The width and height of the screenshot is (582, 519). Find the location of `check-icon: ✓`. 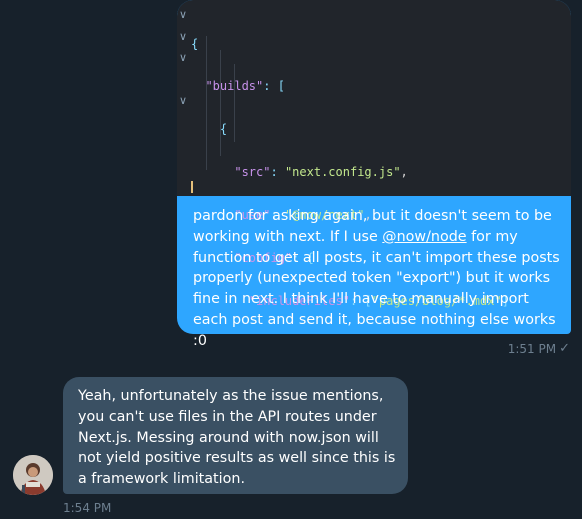

check-icon: ✓ is located at coordinates (564, 348).